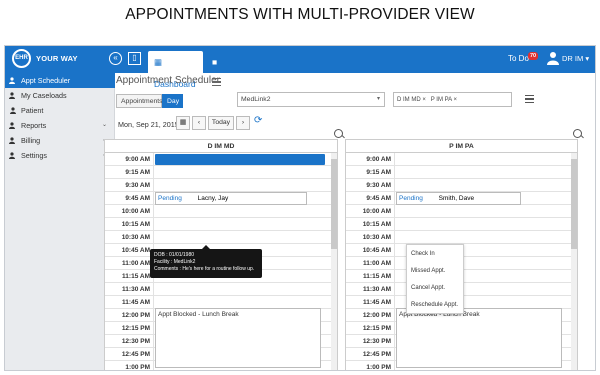 The width and height of the screenshot is (600, 375). I want to click on user-menu: DR IM ▾, so click(575, 58).